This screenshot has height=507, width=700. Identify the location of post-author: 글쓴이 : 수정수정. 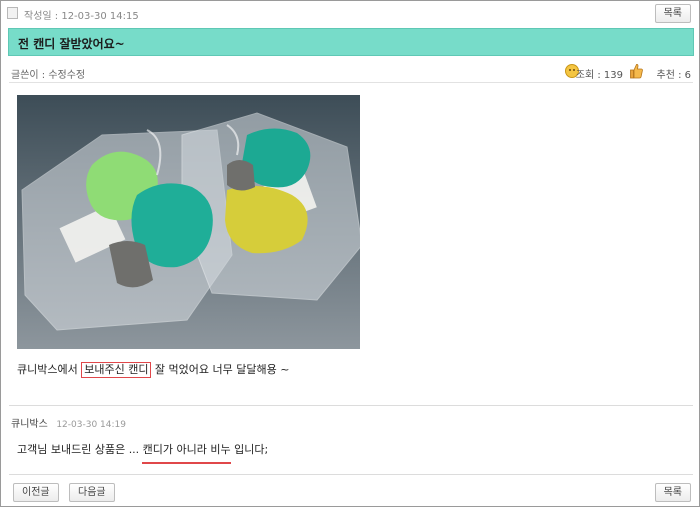
(48, 75).